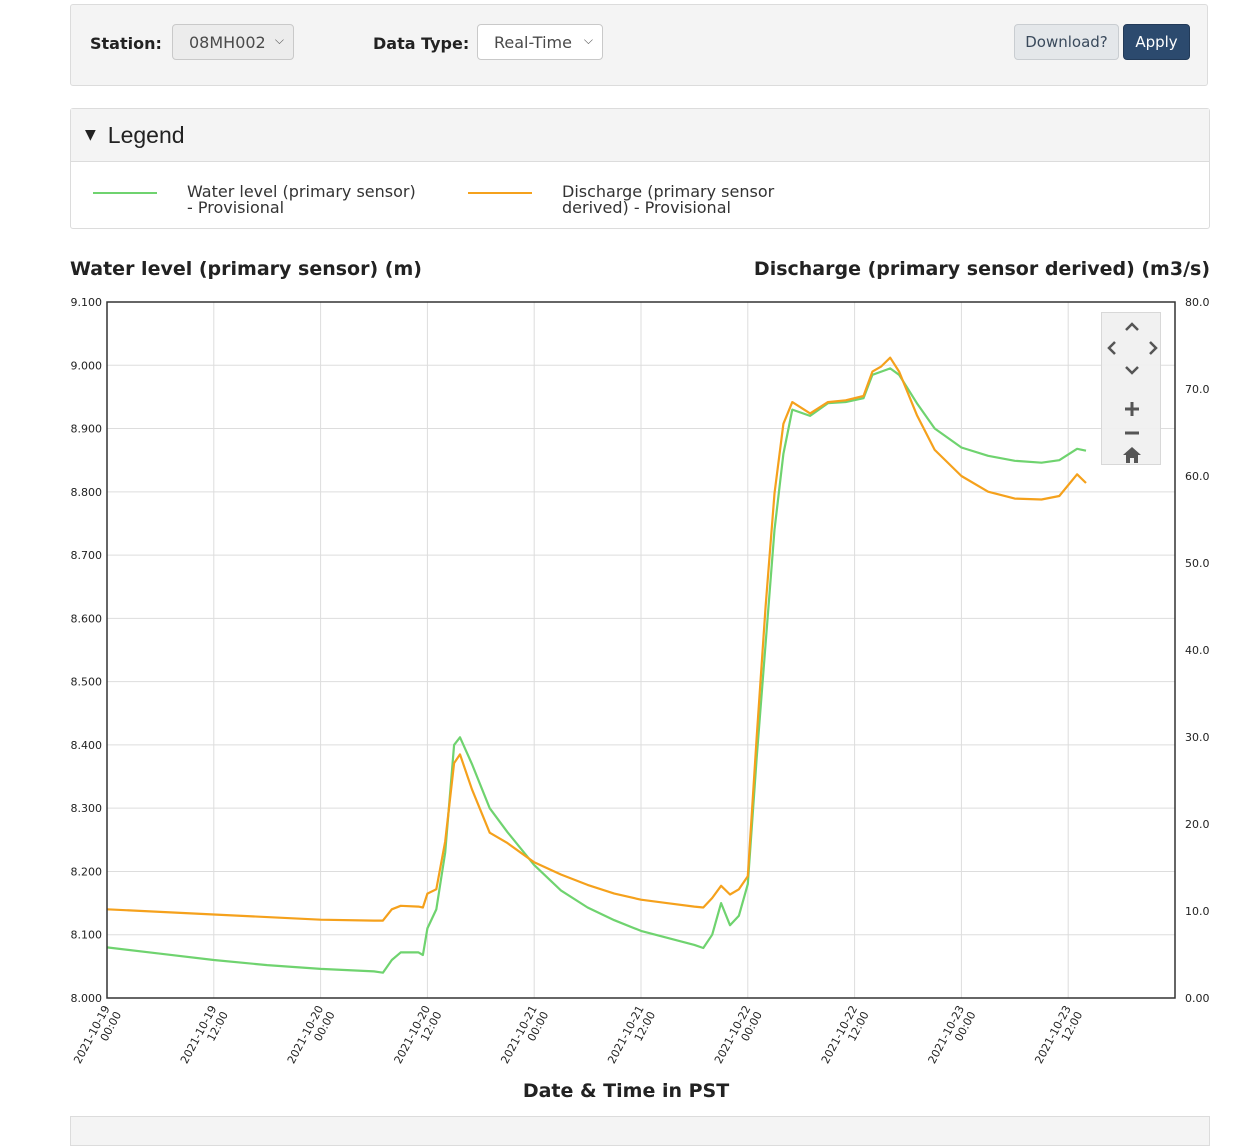  What do you see at coordinates (87, 935) in the screenshot?
I see `y-tick-label-left: 8.100` at bounding box center [87, 935].